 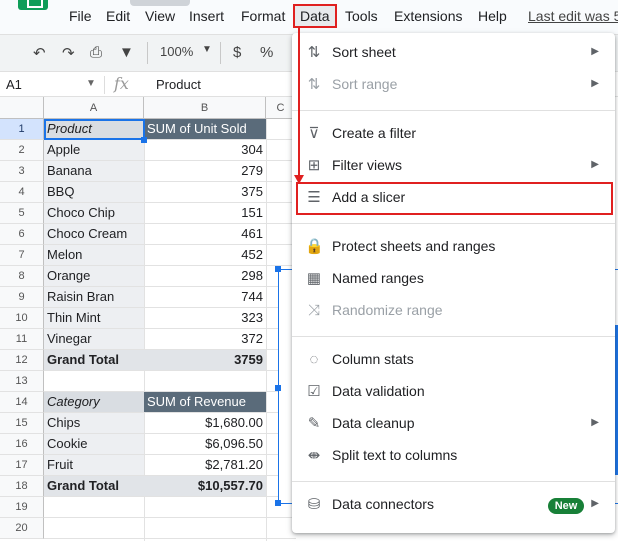 What do you see at coordinates (22, 381) in the screenshot?
I see `row-header: 13` at bounding box center [22, 381].